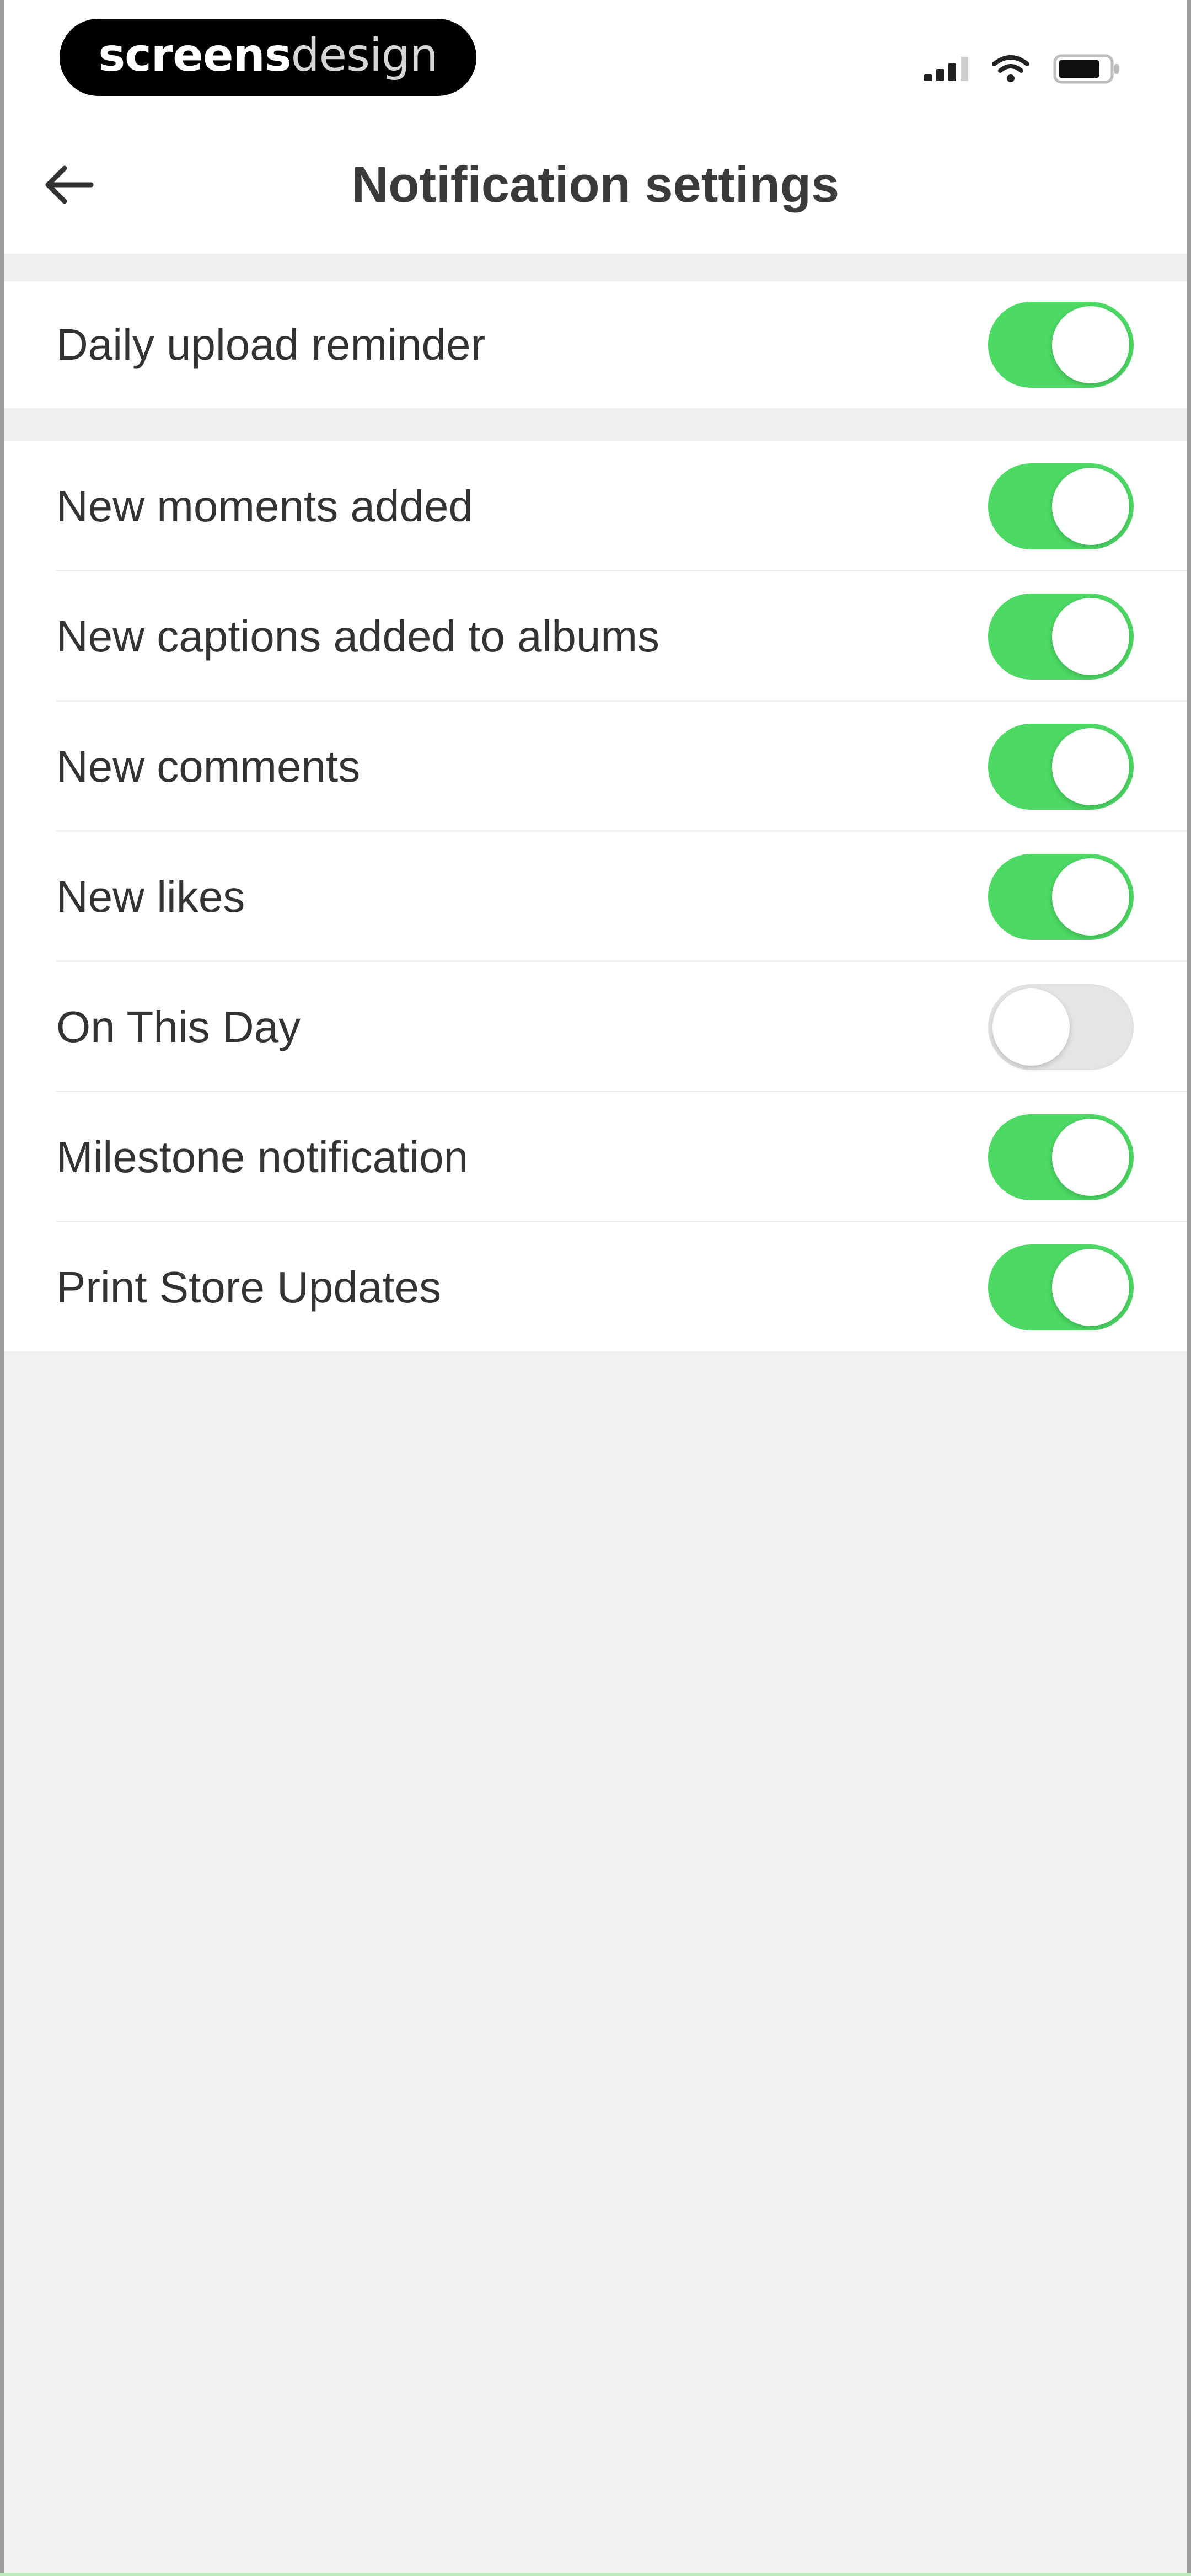 Image resolution: width=1191 pixels, height=2576 pixels. I want to click on back-button, so click(69, 185).